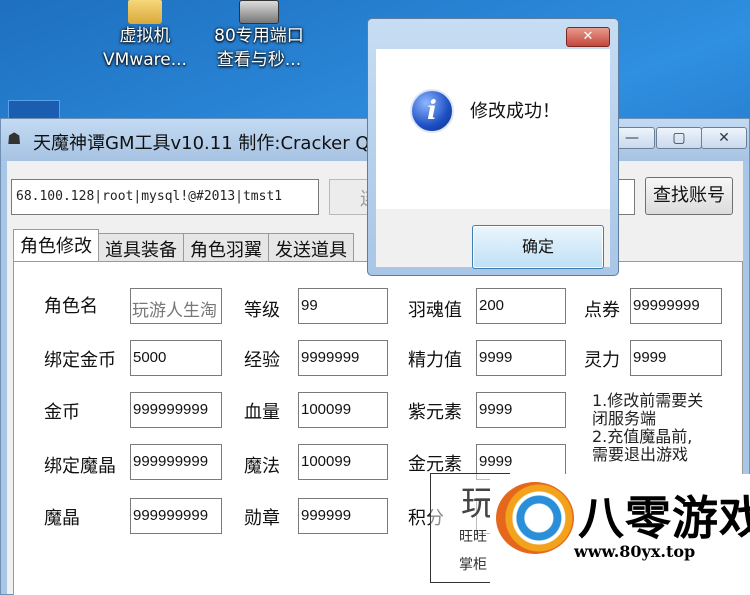 The width and height of the screenshot is (750, 595). I want to click on role-name-field: 玩游人生淘, so click(176, 306).